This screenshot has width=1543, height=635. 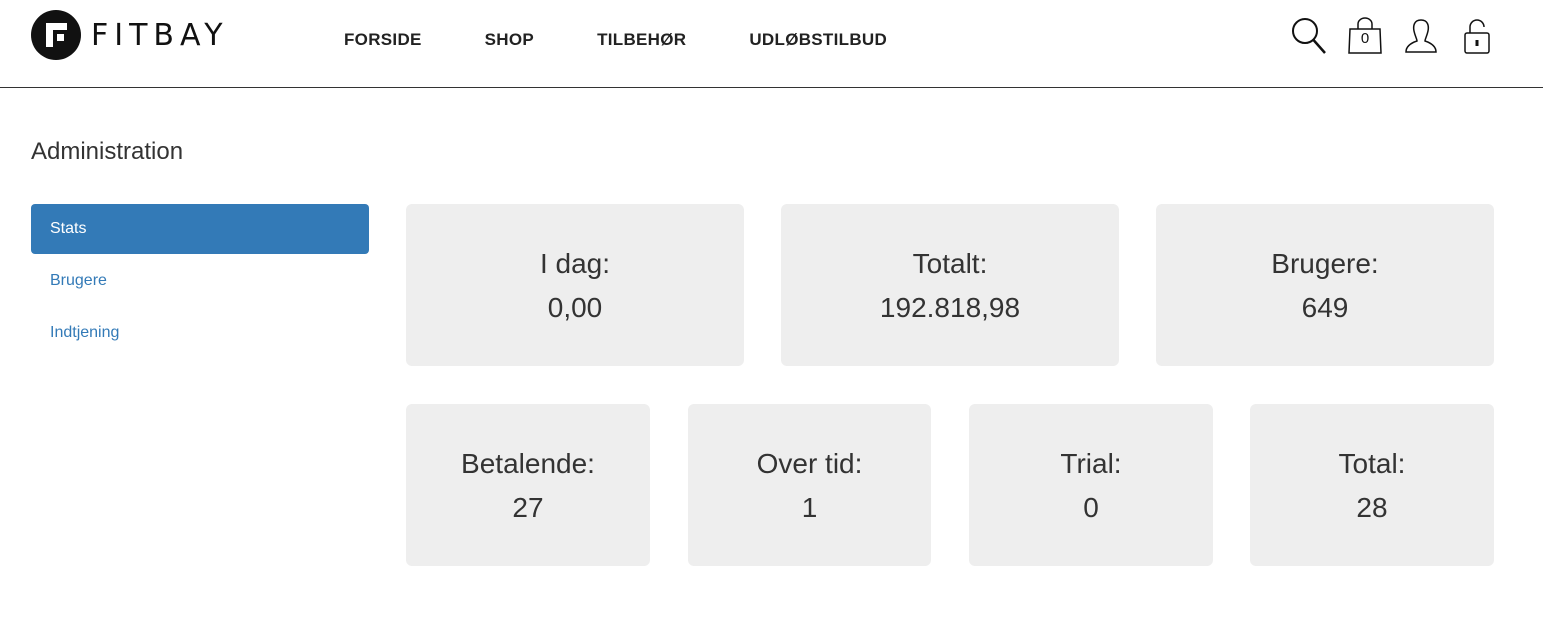 I want to click on sidebar-item-brugere: Brugere, so click(x=200, y=281).